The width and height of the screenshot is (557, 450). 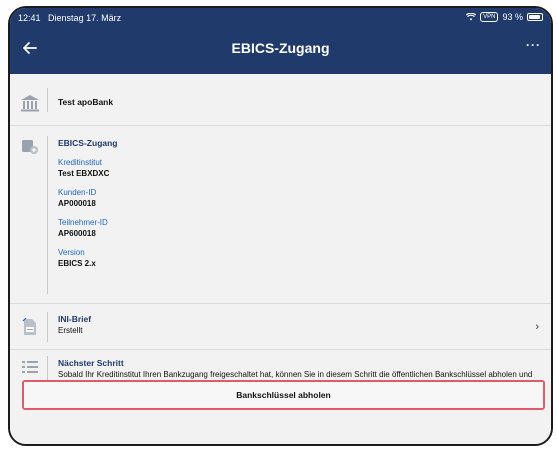 What do you see at coordinates (80, 162) in the screenshot?
I see `field-label: Kreditinstitut` at bounding box center [80, 162].